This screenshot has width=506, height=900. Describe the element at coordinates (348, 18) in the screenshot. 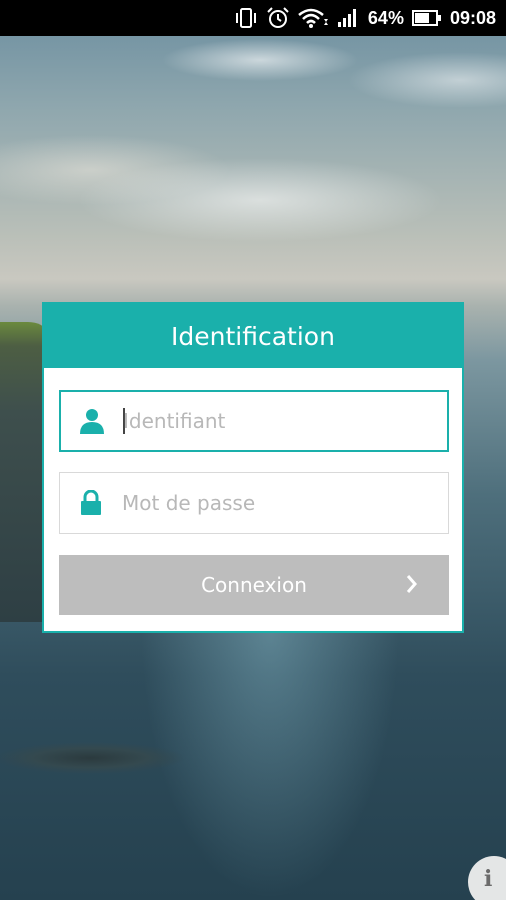

I see `signal-icon` at that location.